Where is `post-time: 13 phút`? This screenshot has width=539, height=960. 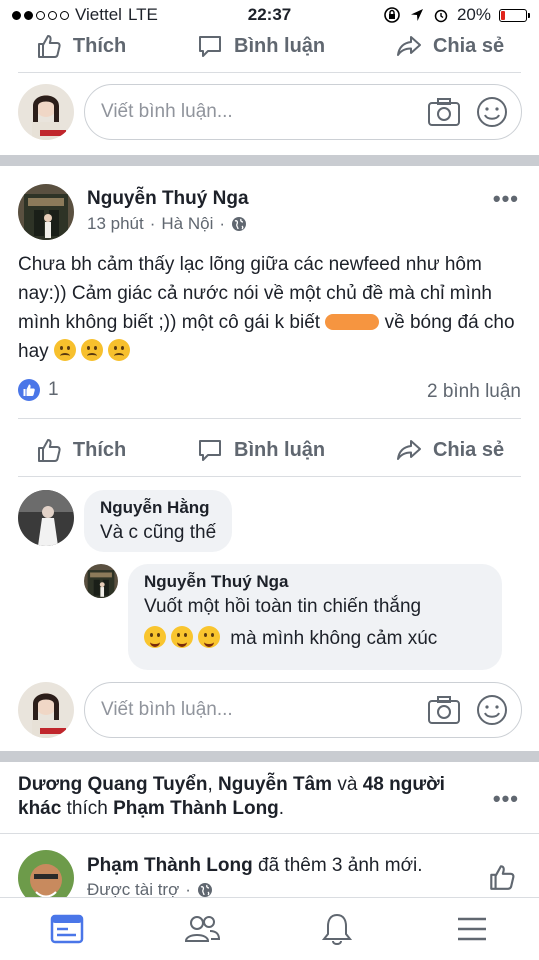 post-time: 13 phút is located at coordinates (115, 223).